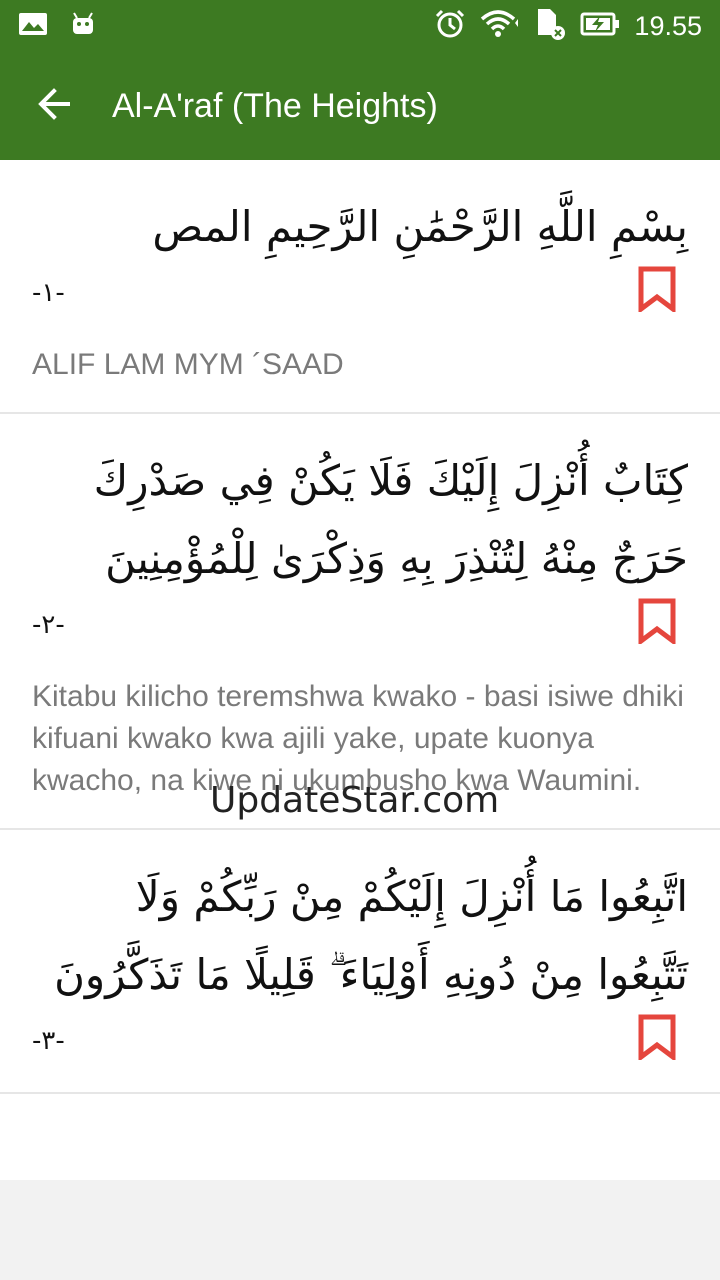  I want to click on back-button, so click(56, 106).